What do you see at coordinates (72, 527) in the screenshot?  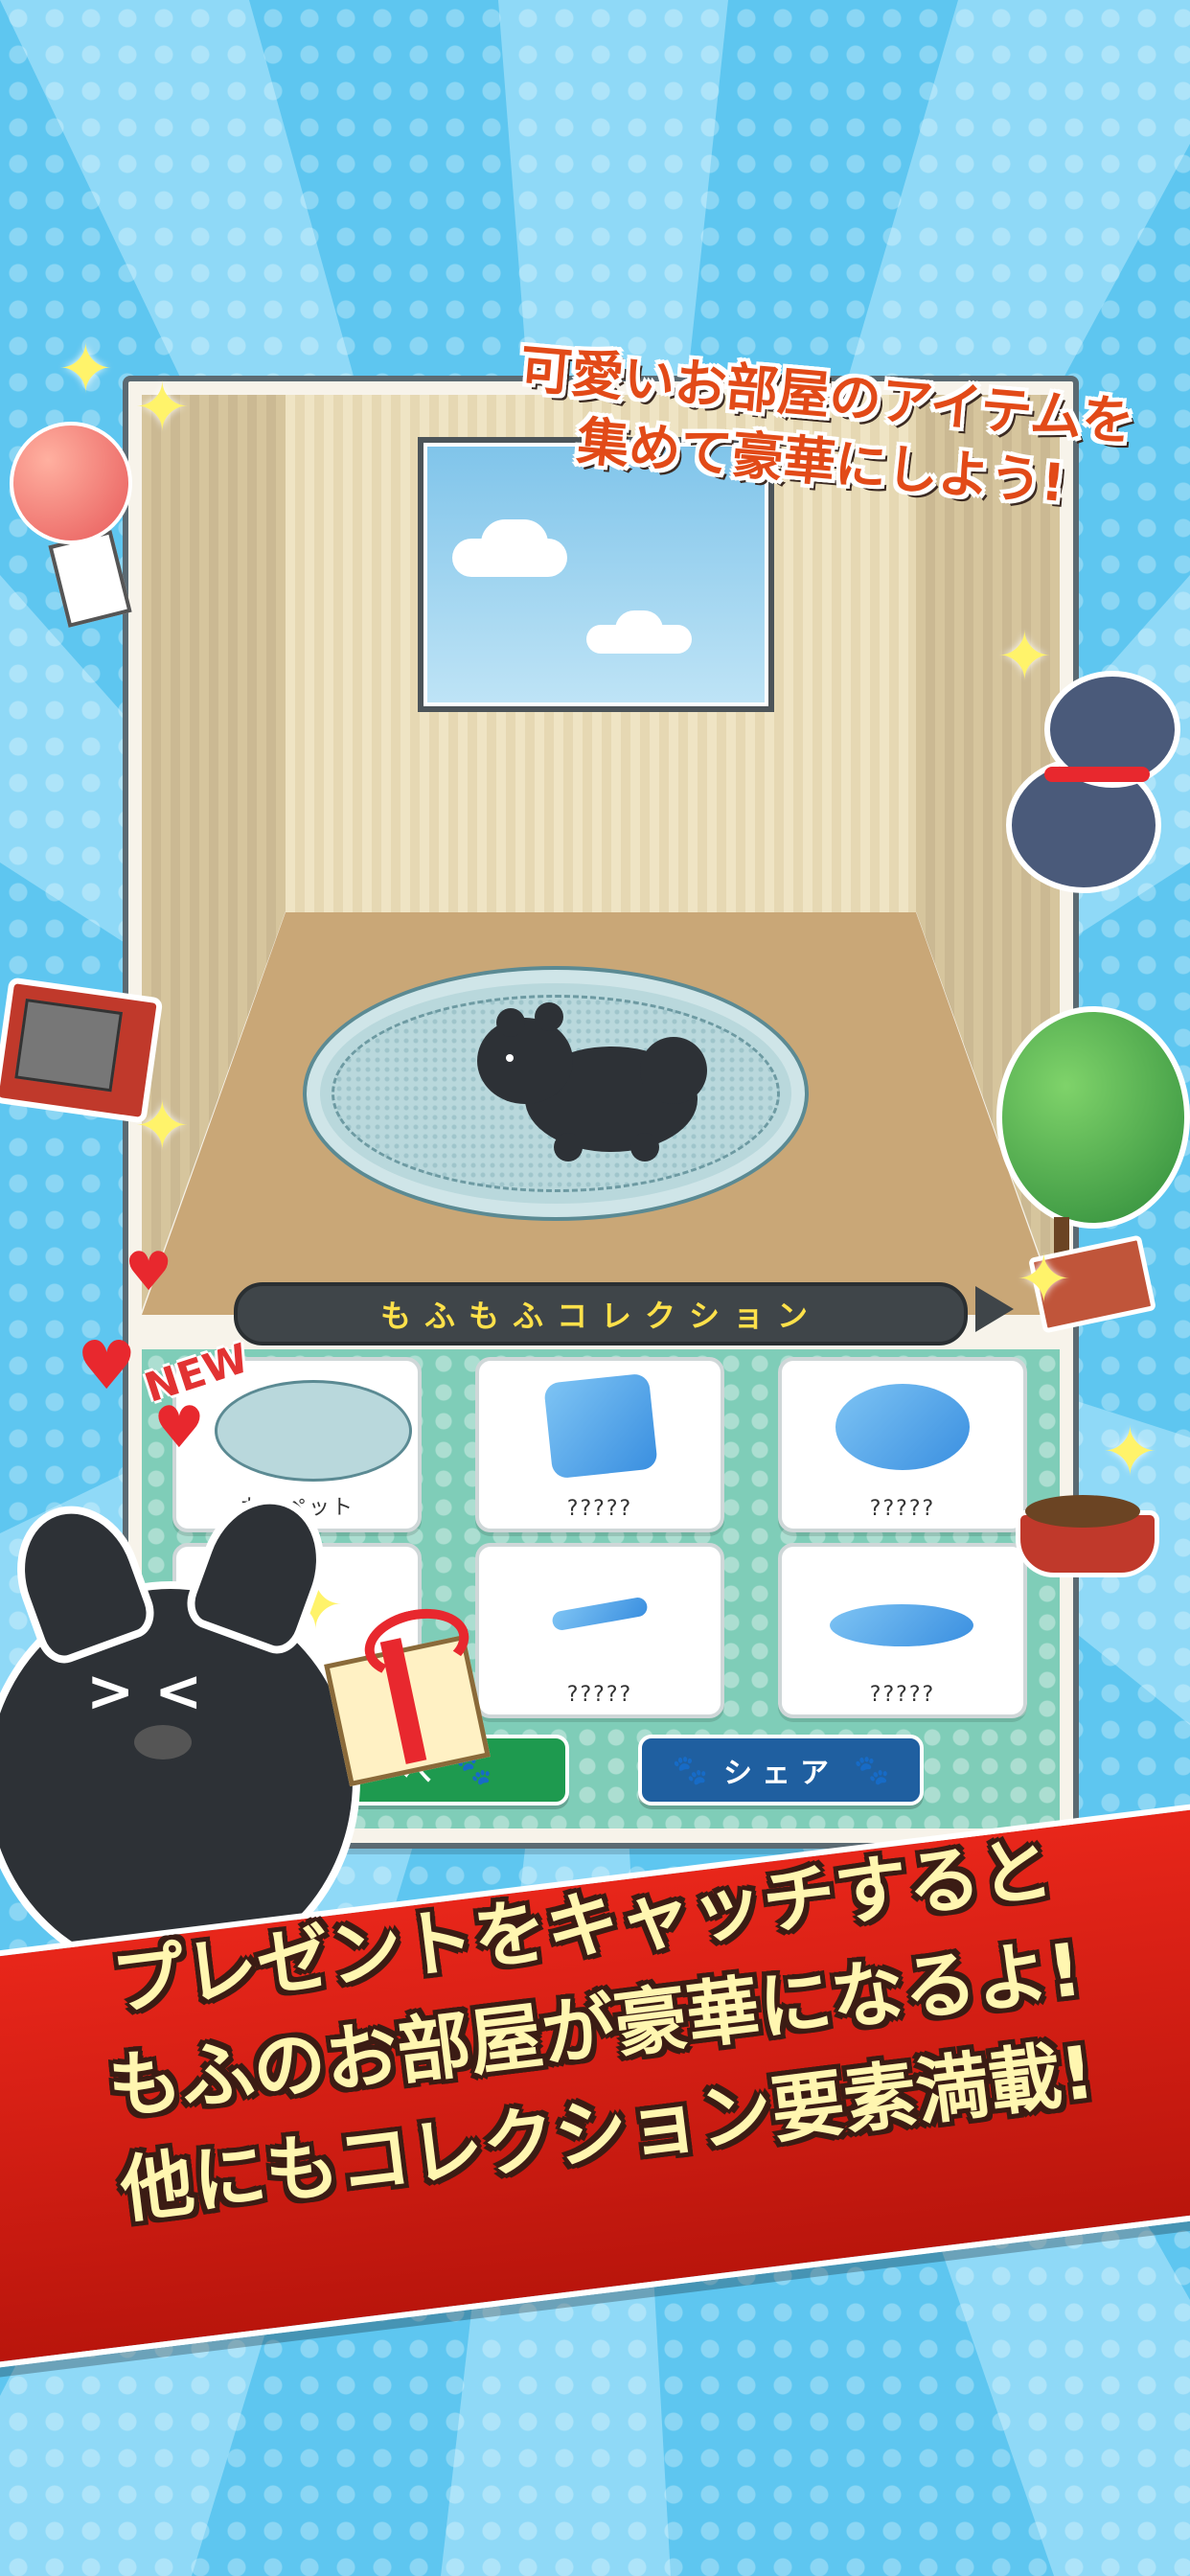 I see `flower-pot-sticker` at bounding box center [72, 527].